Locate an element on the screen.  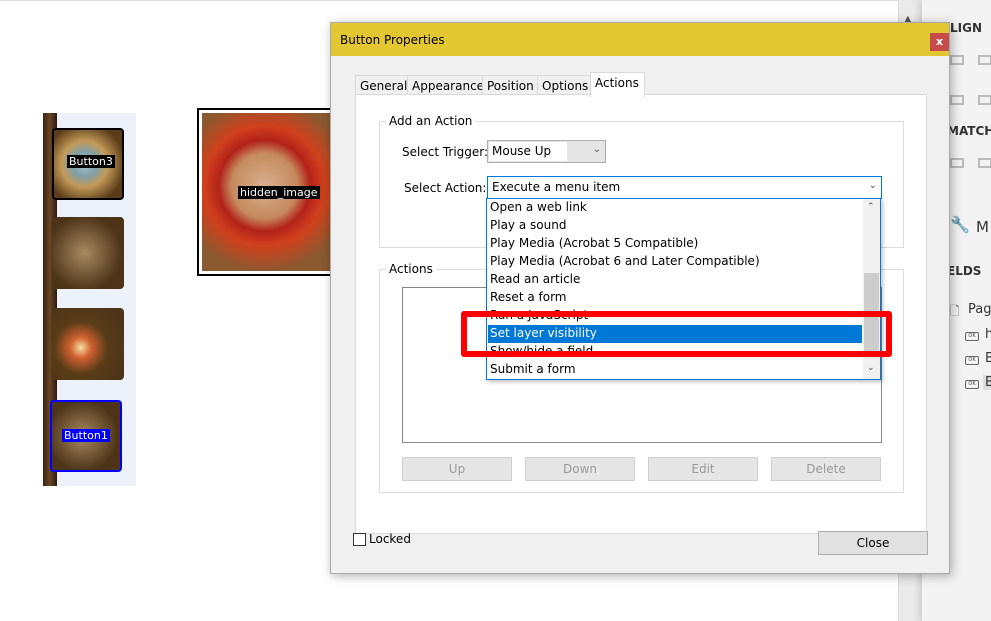
fireball-button-field is located at coordinates (88, 344).